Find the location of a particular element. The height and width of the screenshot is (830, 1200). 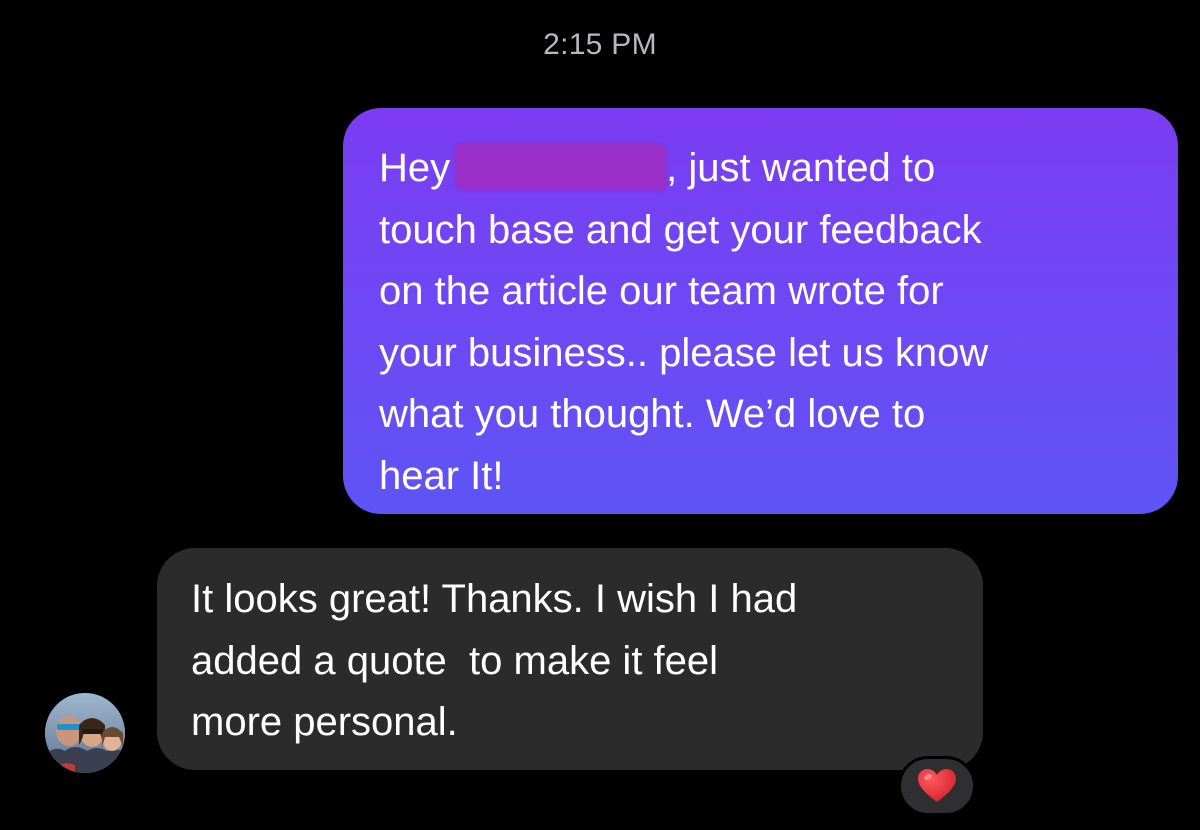

message-timestamp: 2:15 PM is located at coordinates (600, 44).